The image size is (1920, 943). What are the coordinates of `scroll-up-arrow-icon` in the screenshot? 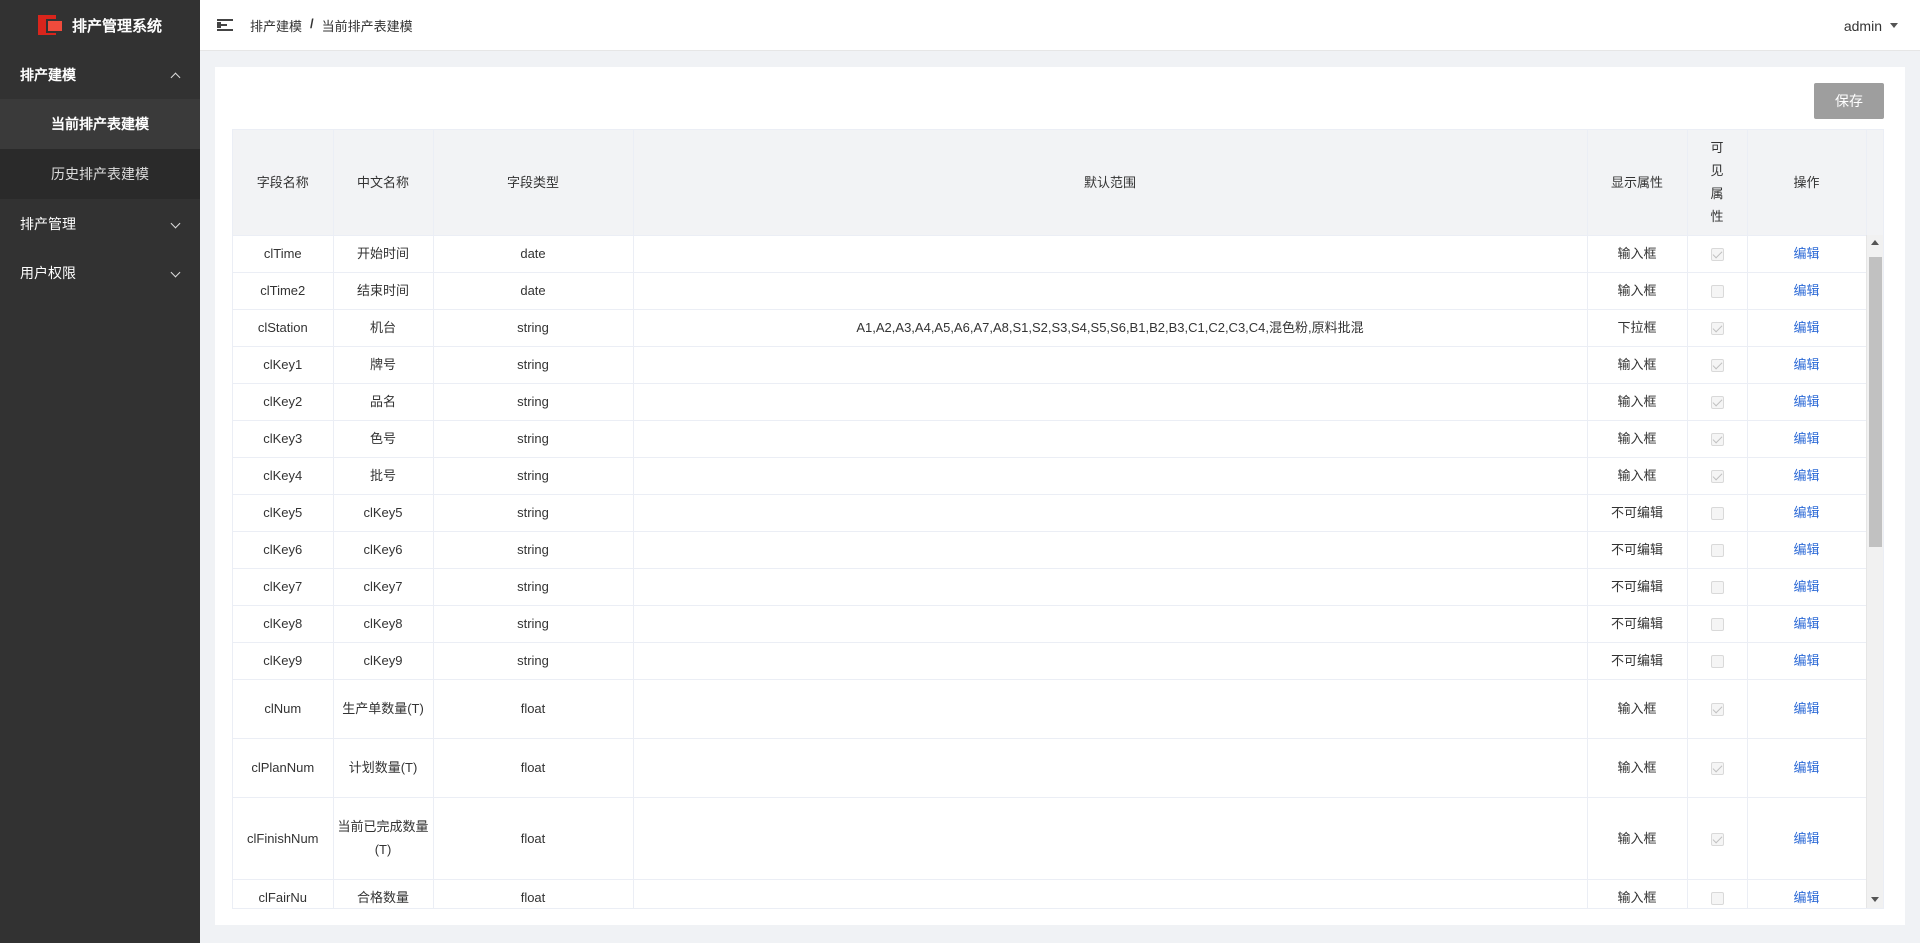 It's located at (1875, 242).